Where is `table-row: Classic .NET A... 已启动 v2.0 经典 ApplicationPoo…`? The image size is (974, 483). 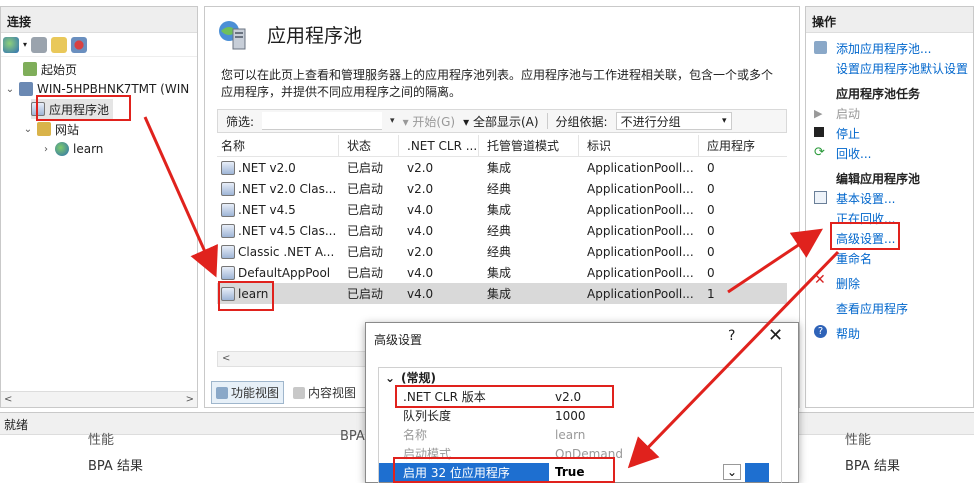
table-row: Classic .NET A... 已启动 v2.0 经典 ApplicationPoo… is located at coordinates (502, 251).